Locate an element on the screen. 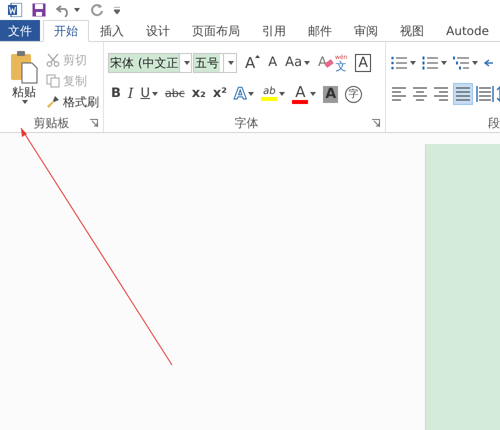 The width and height of the screenshot is (500, 430). word-logo-icon is located at coordinates (15, 10).